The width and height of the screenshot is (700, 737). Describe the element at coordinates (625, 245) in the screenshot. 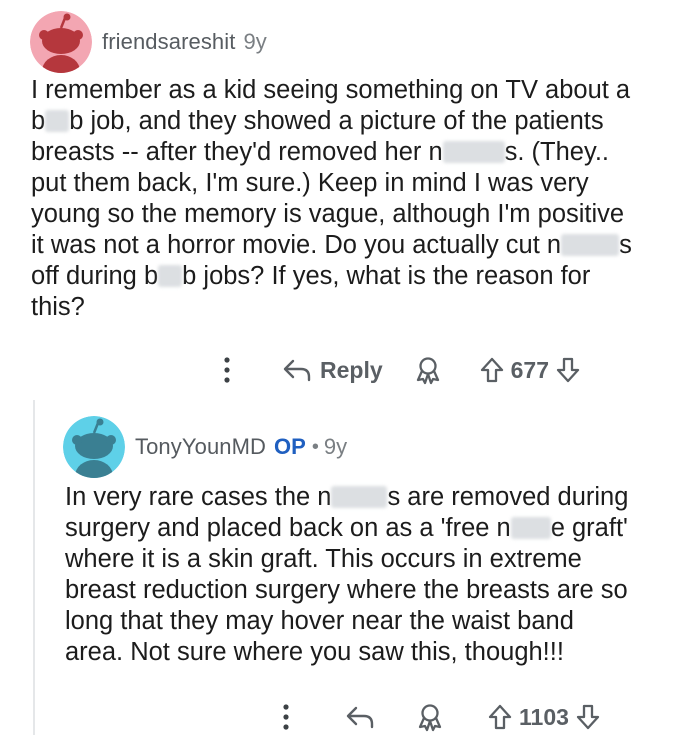

I see `comment-text: s` at that location.